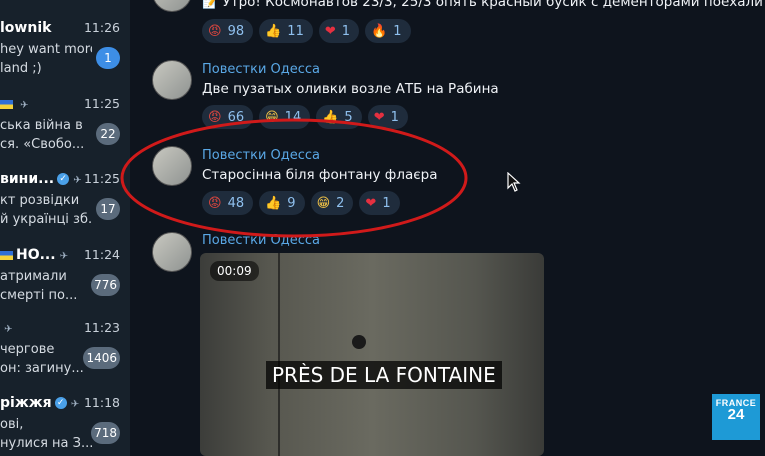  I want to click on unread-badge: 1, so click(108, 58).